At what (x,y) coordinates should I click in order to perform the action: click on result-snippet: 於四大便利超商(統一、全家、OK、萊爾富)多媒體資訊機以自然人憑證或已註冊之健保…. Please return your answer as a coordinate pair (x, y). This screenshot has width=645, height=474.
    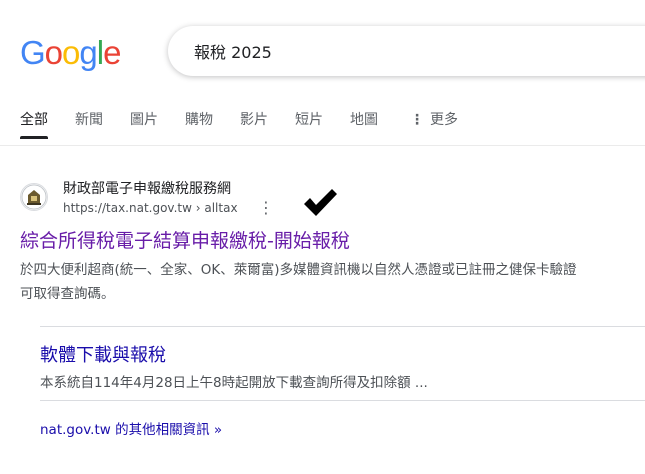
    Looking at the image, I should click on (332, 282).